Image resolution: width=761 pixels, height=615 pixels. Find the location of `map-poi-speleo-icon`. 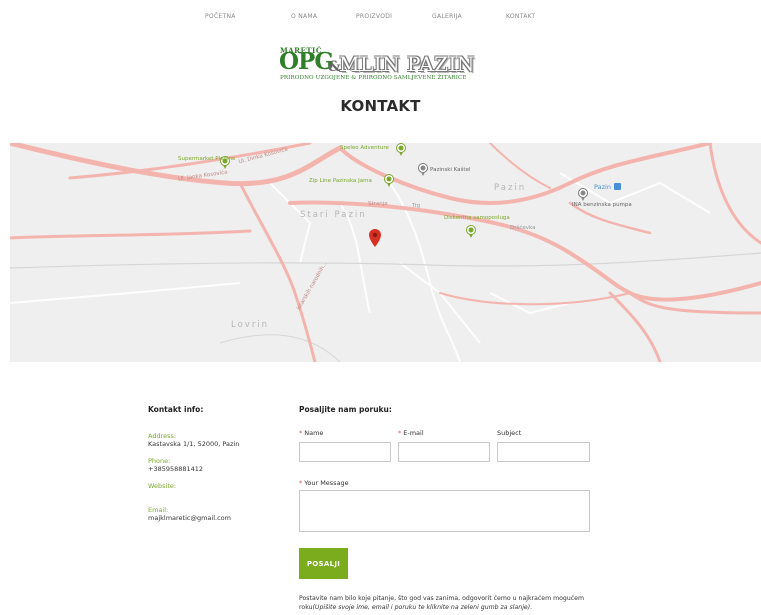

map-poi-speleo-icon is located at coordinates (401, 149).